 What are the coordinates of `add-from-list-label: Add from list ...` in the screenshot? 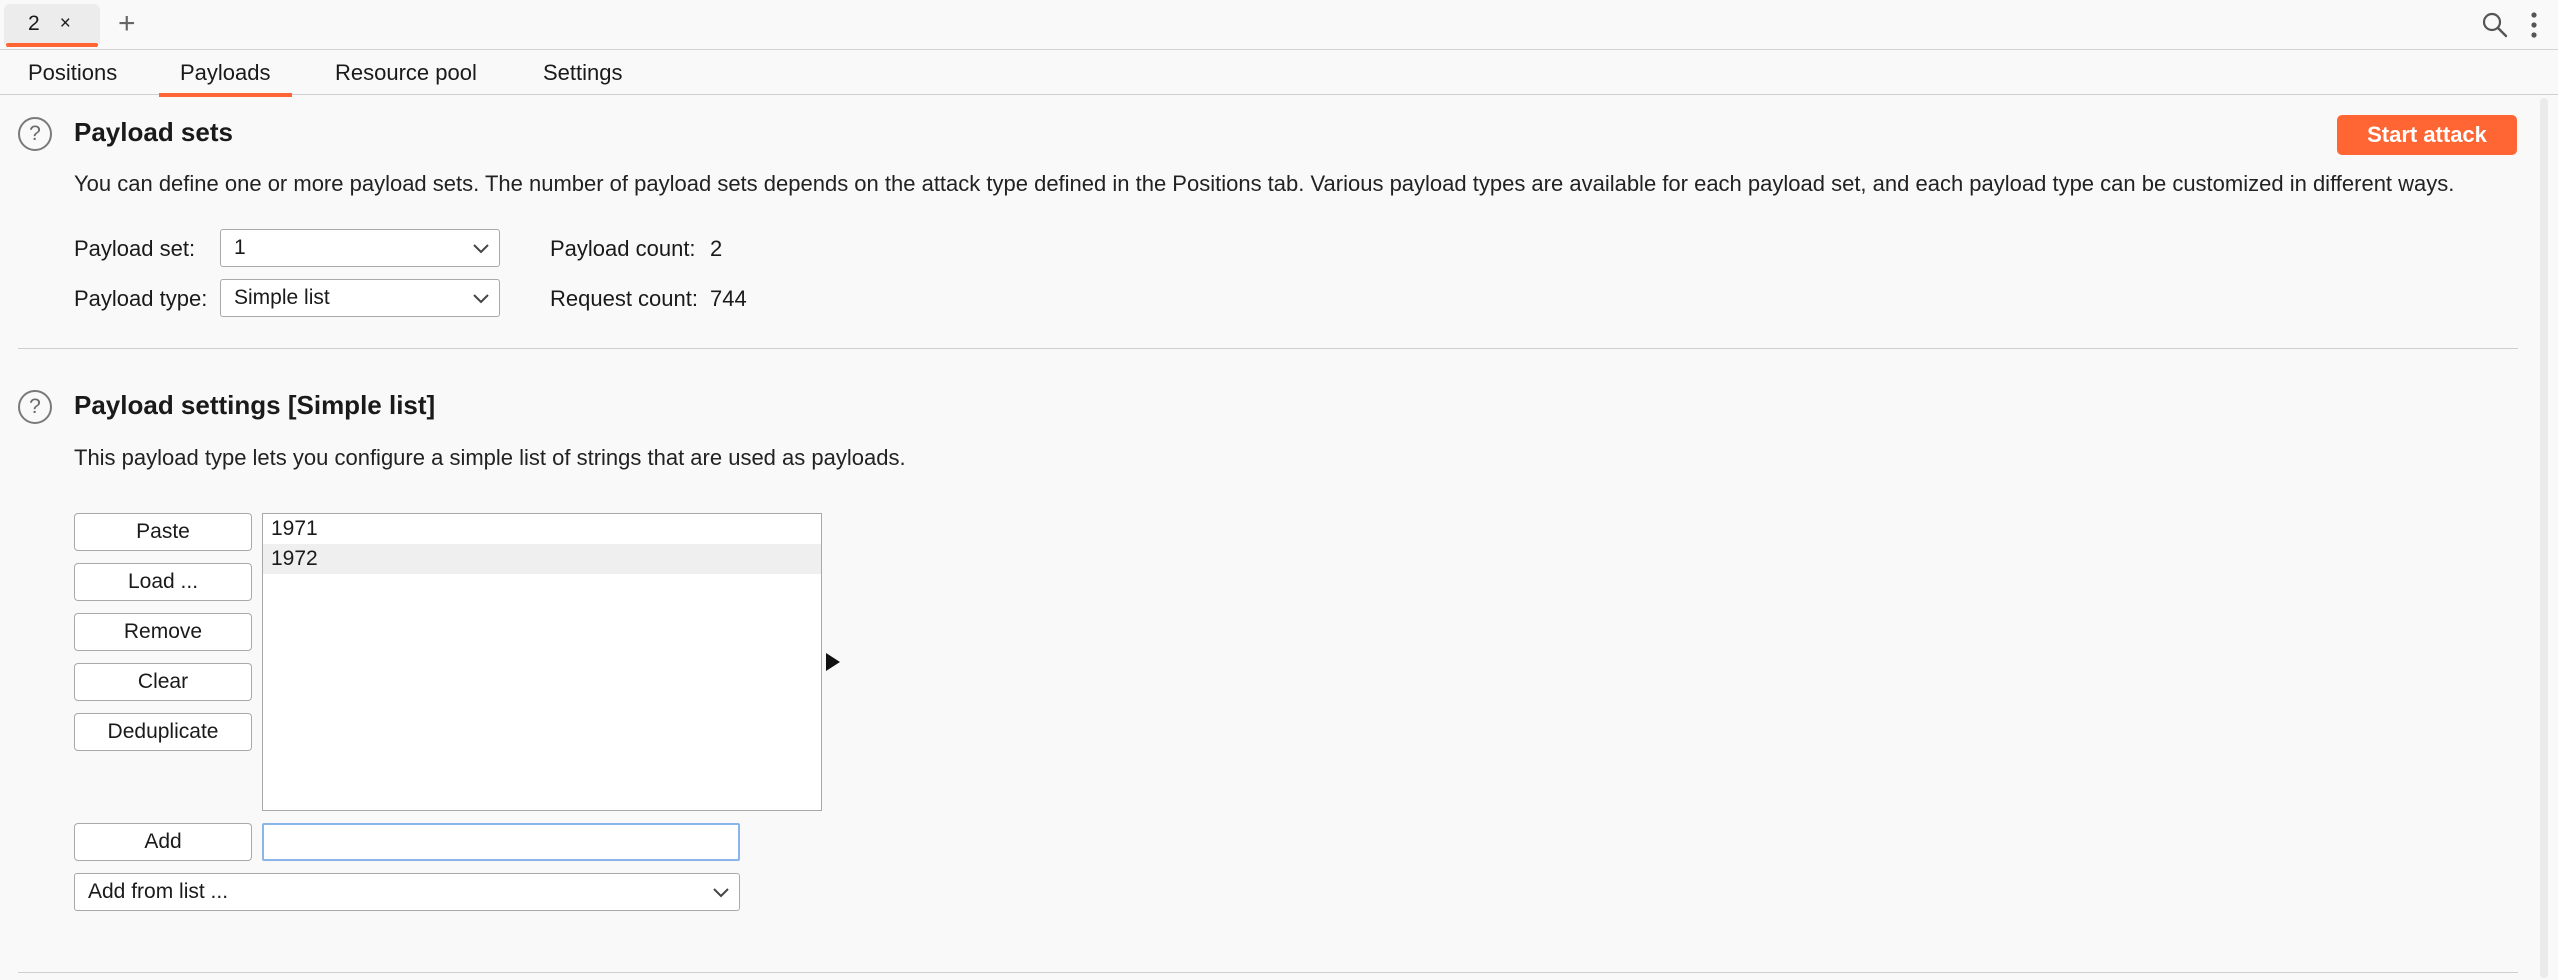 It's located at (158, 891).